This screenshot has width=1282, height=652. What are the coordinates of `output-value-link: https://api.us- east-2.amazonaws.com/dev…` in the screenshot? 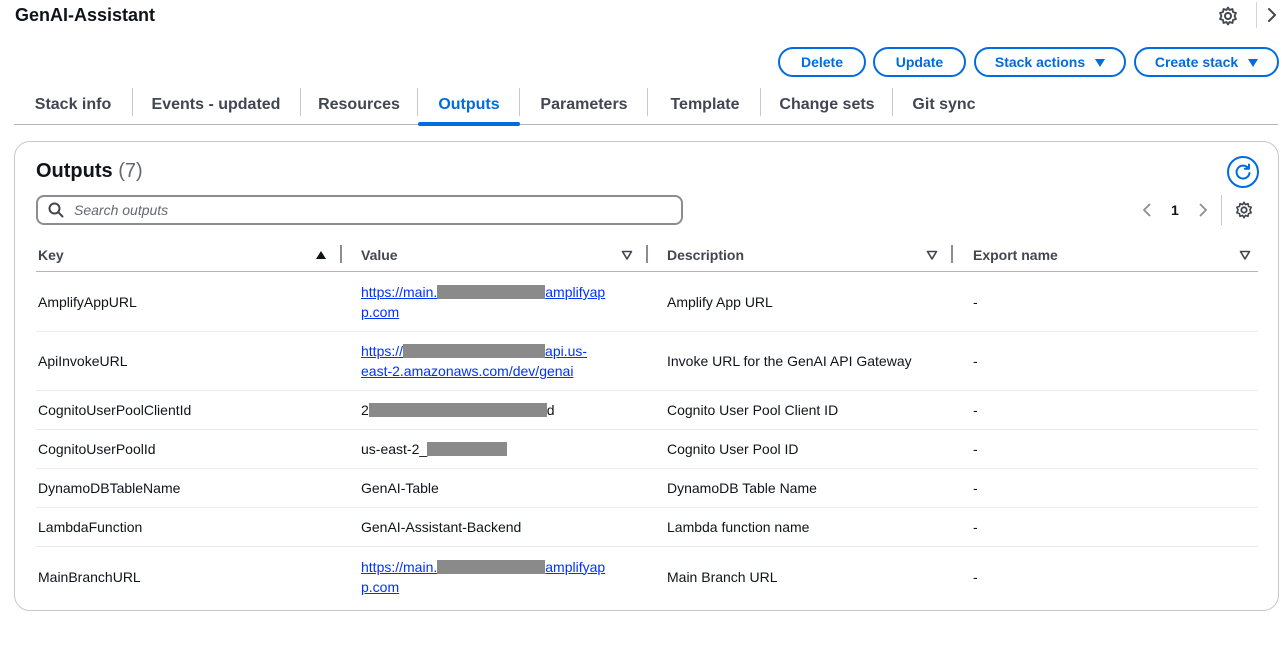 It's located at (474, 361).